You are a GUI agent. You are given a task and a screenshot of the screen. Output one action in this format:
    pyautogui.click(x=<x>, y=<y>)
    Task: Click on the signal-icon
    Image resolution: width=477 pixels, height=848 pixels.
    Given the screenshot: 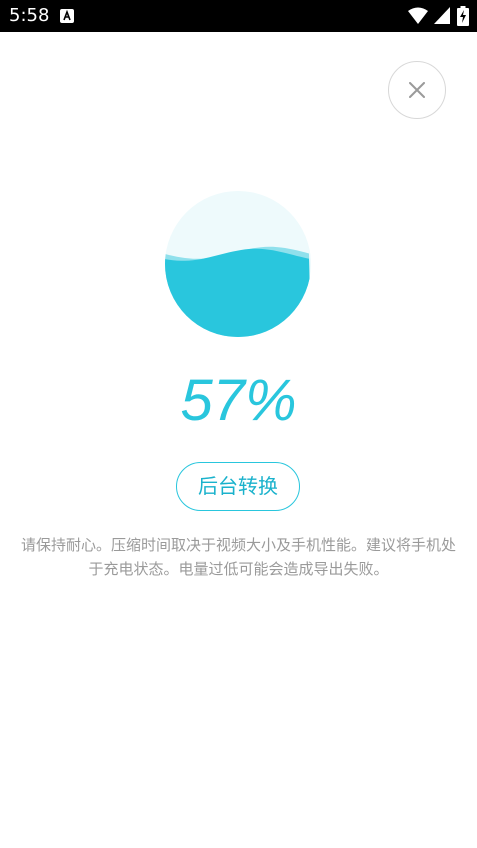 What is the action you would take?
    pyautogui.click(x=442, y=15)
    